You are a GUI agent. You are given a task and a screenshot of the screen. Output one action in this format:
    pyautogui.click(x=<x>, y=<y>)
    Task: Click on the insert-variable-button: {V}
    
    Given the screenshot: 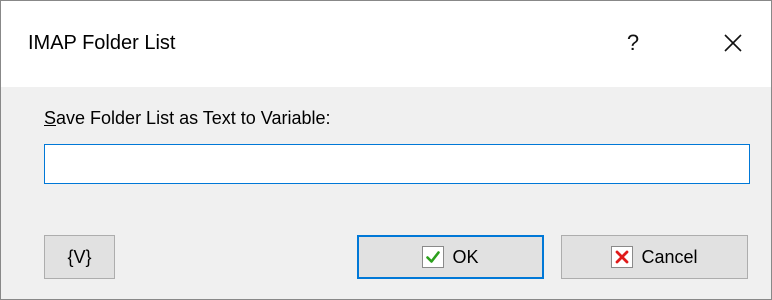 What is the action you would take?
    pyautogui.click(x=79, y=257)
    